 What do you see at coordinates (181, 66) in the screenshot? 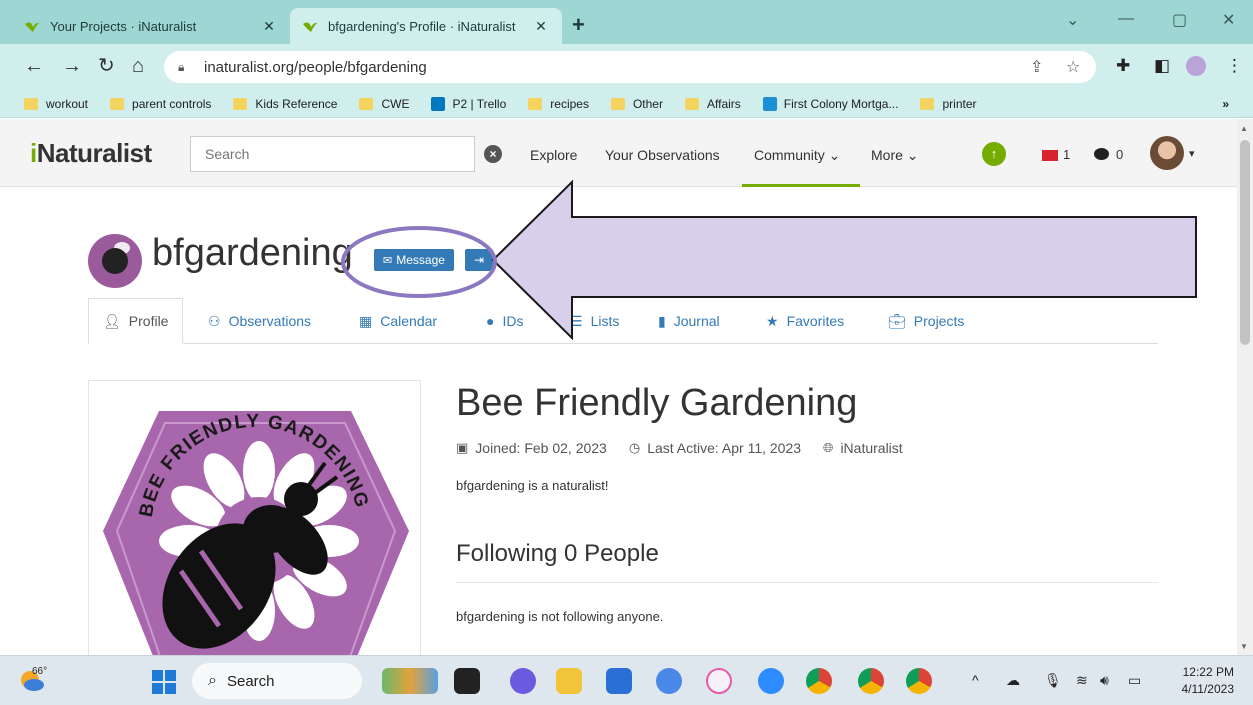
I see `lock-icon: 🔒︎` at bounding box center [181, 66].